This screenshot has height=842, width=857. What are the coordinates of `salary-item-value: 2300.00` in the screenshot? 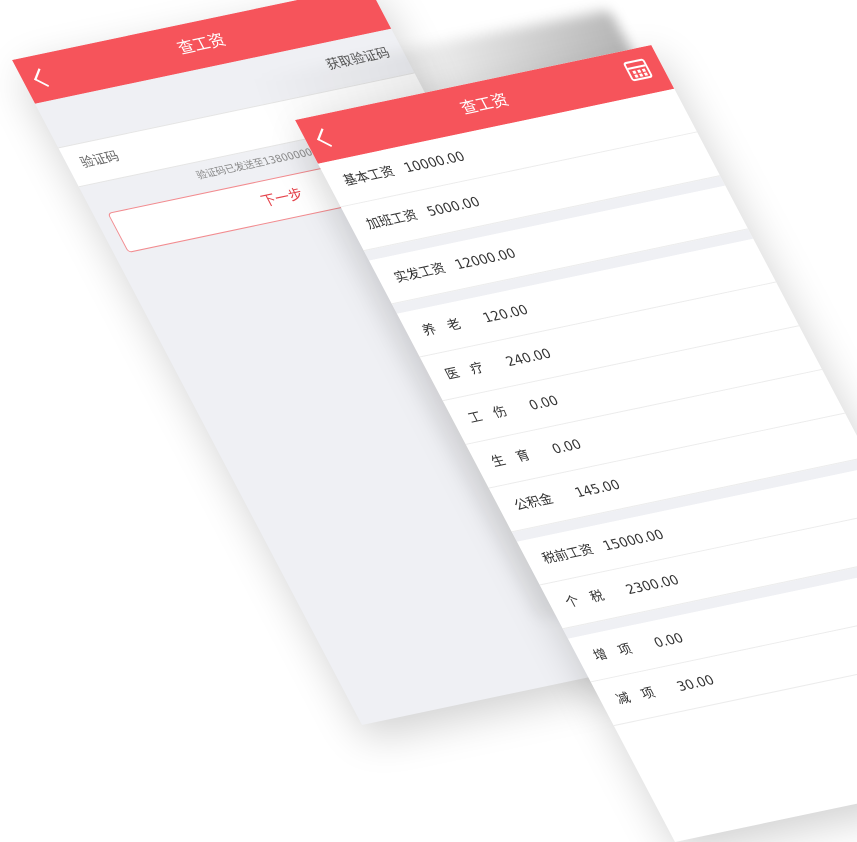 It's located at (653, 585).